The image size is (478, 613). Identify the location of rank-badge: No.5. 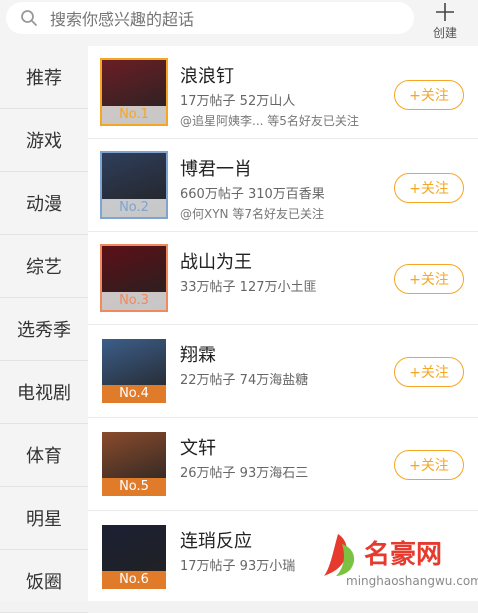
(134, 487).